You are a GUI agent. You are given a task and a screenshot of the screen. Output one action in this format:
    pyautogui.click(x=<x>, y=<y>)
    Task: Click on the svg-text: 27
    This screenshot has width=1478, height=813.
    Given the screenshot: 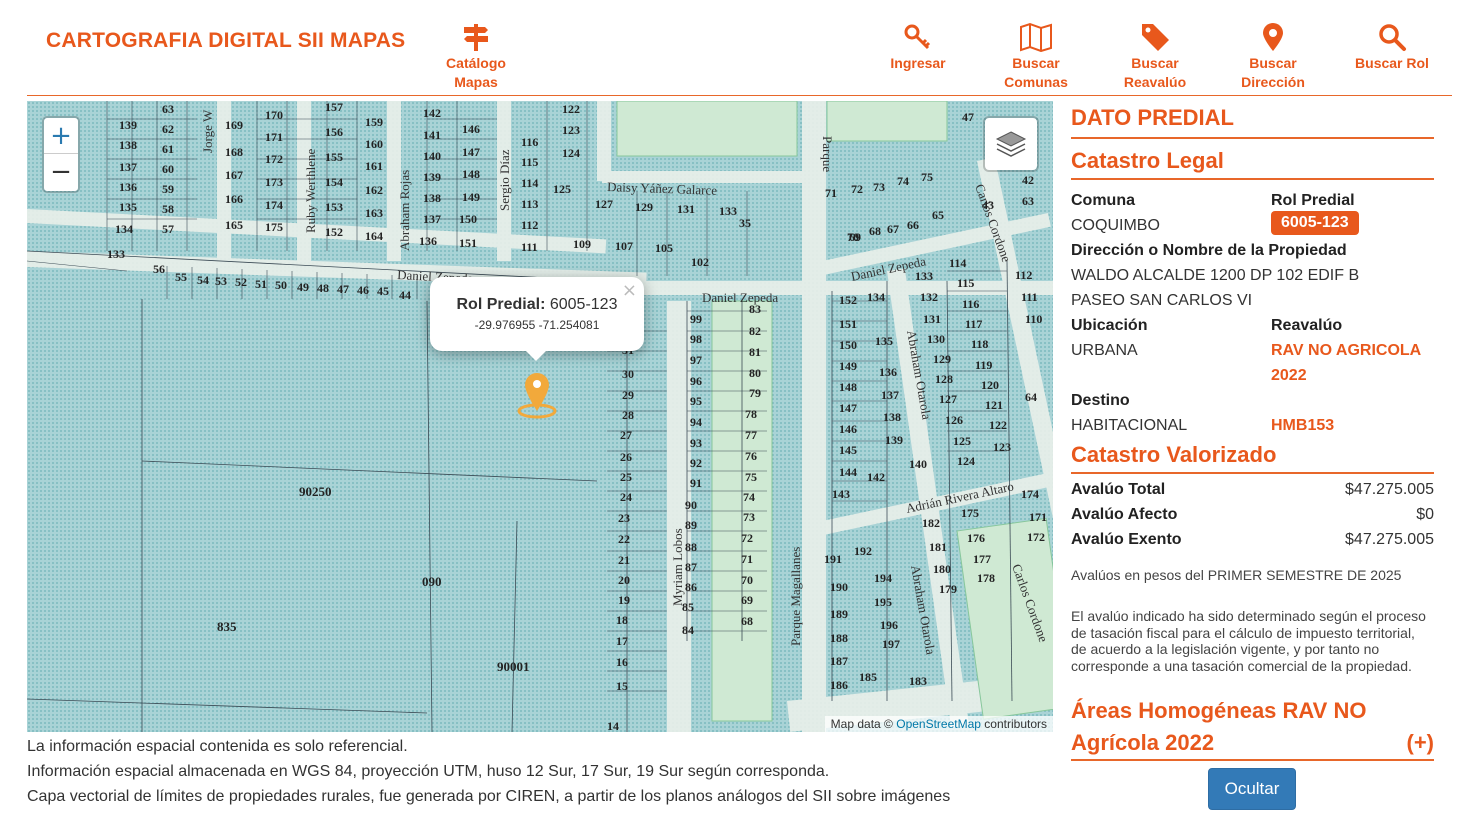 What is the action you would take?
    pyautogui.click(x=626, y=435)
    